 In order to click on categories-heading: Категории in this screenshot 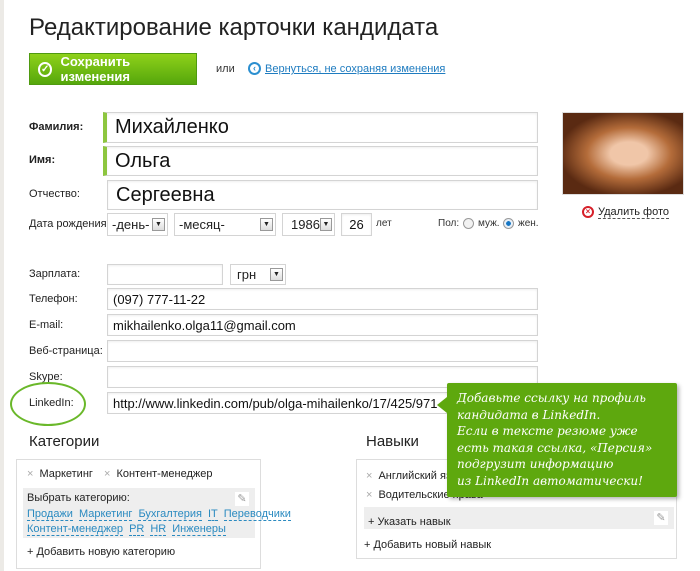, I will do `click(64, 441)`.